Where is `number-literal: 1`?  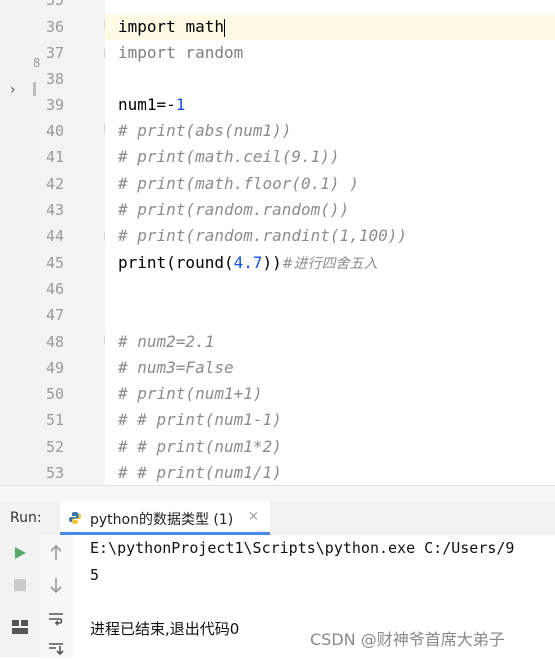 number-literal: 1 is located at coordinates (180, 104).